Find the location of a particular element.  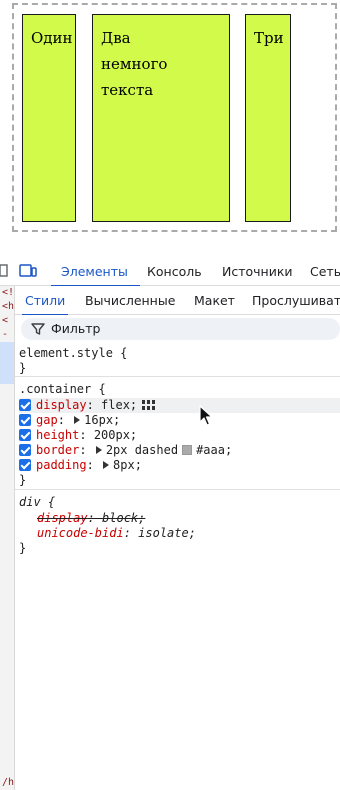

dom-tree-row: <ht is located at coordinates (7, 307).